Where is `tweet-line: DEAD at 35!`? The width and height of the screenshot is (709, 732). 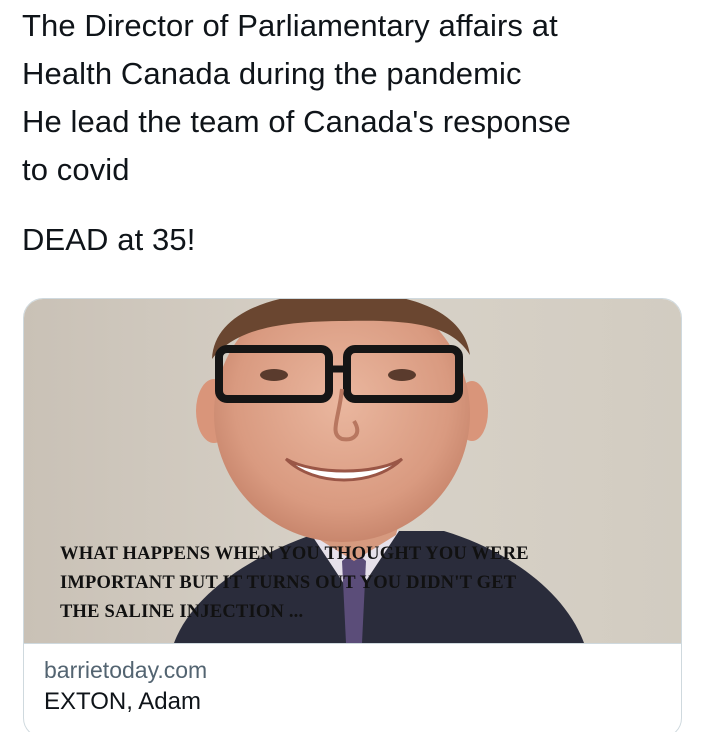
tweet-line: DEAD at 35! is located at coordinates (109, 239).